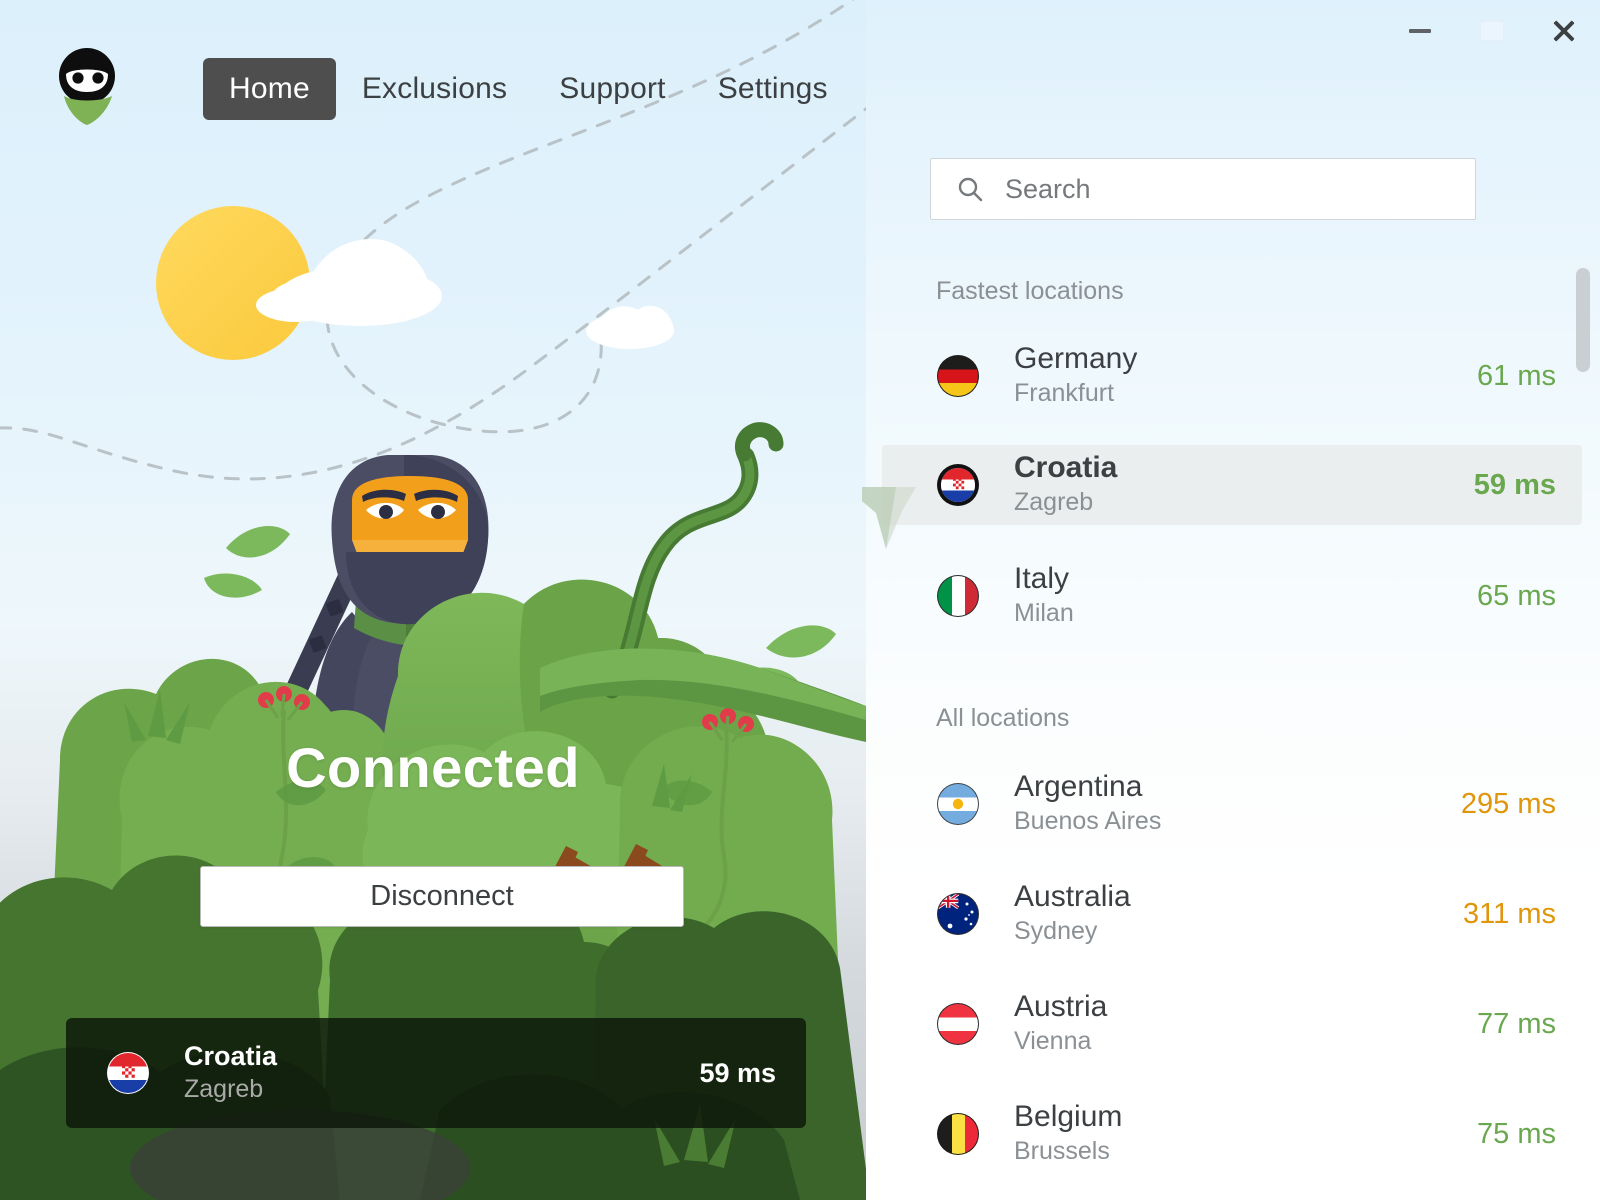  I want to click on location-texts: Croatia Zagreb, so click(1244, 485).